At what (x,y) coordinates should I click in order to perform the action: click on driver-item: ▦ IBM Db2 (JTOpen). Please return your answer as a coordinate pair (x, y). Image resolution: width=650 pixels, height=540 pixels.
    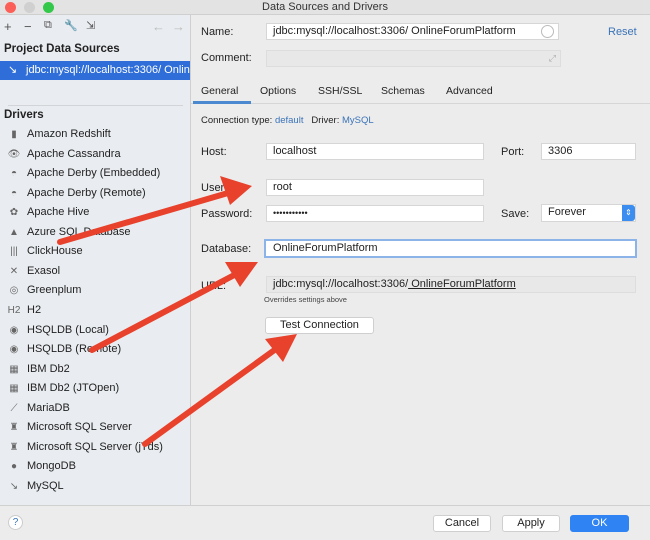
    Looking at the image, I should click on (59, 388).